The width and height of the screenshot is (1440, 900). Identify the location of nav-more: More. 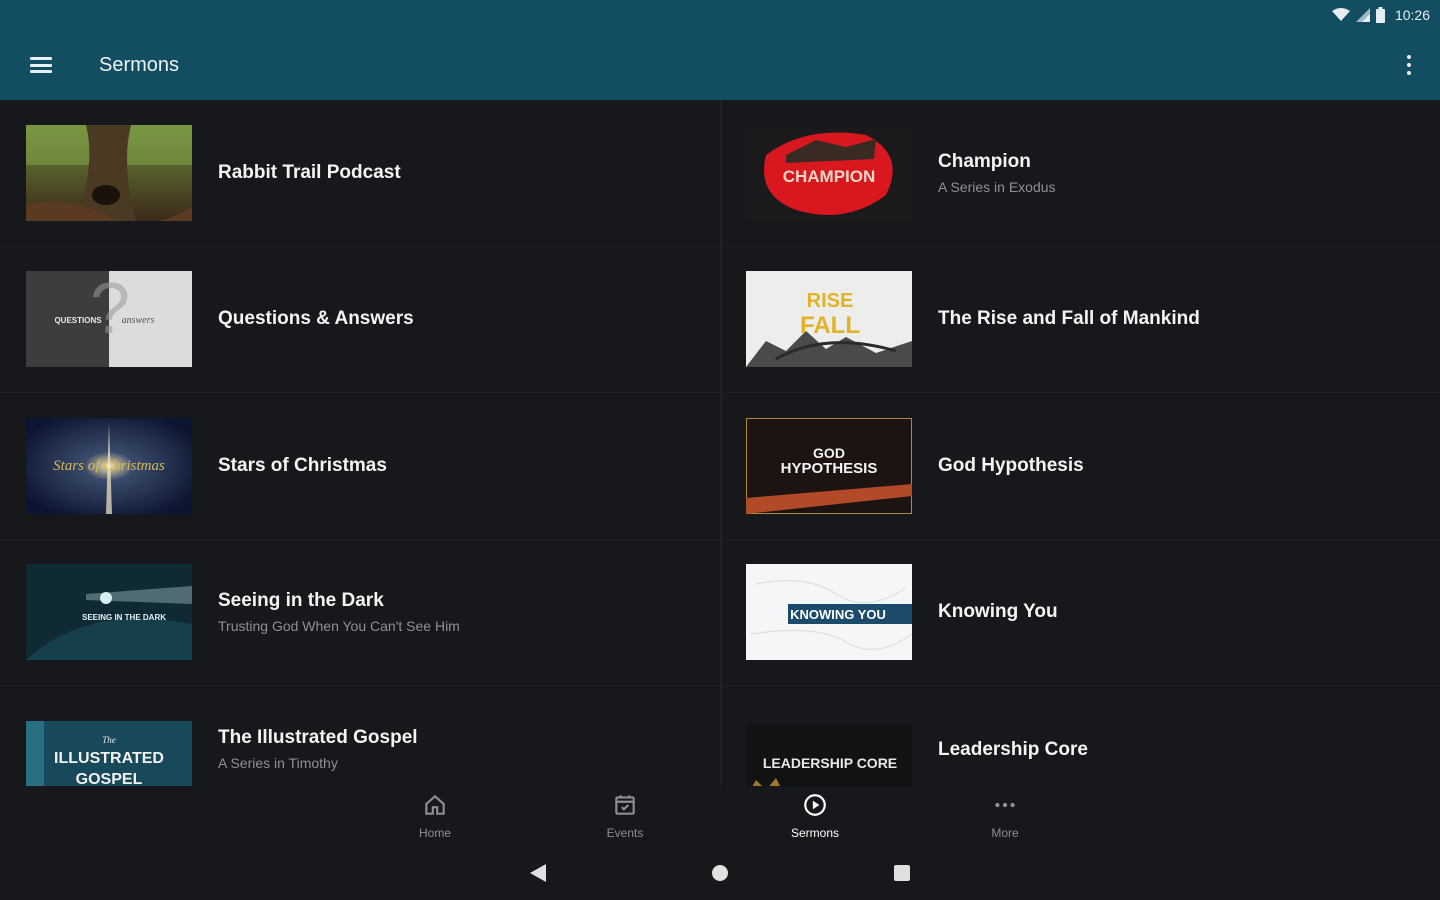
(1005, 816).